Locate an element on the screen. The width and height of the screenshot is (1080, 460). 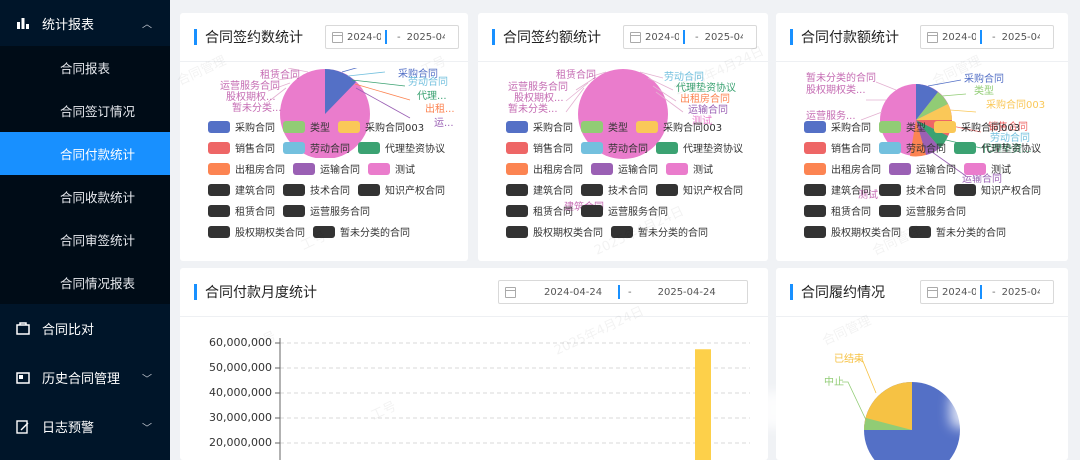
legend-label: 出租房合同 is located at coordinates (856, 170).